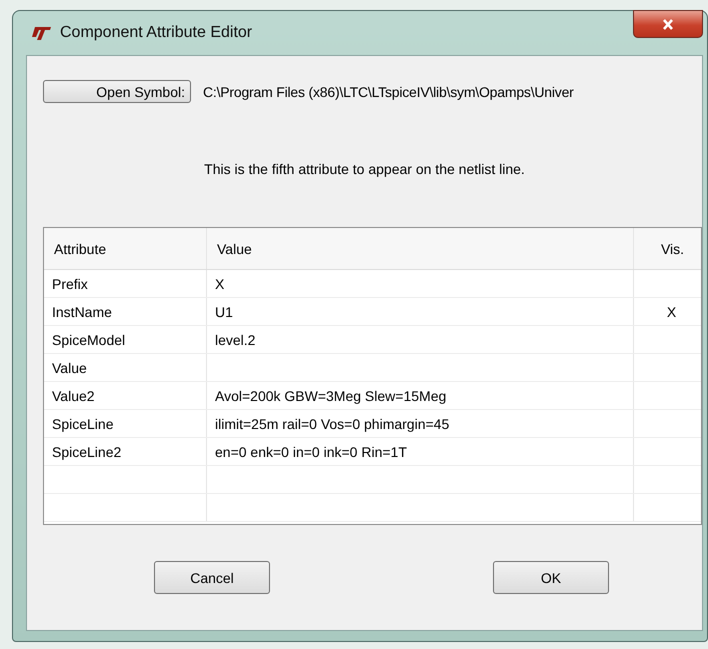 The width and height of the screenshot is (708, 649). Describe the element at coordinates (125, 423) in the screenshot. I see `table-cell: SpiceLine` at that location.